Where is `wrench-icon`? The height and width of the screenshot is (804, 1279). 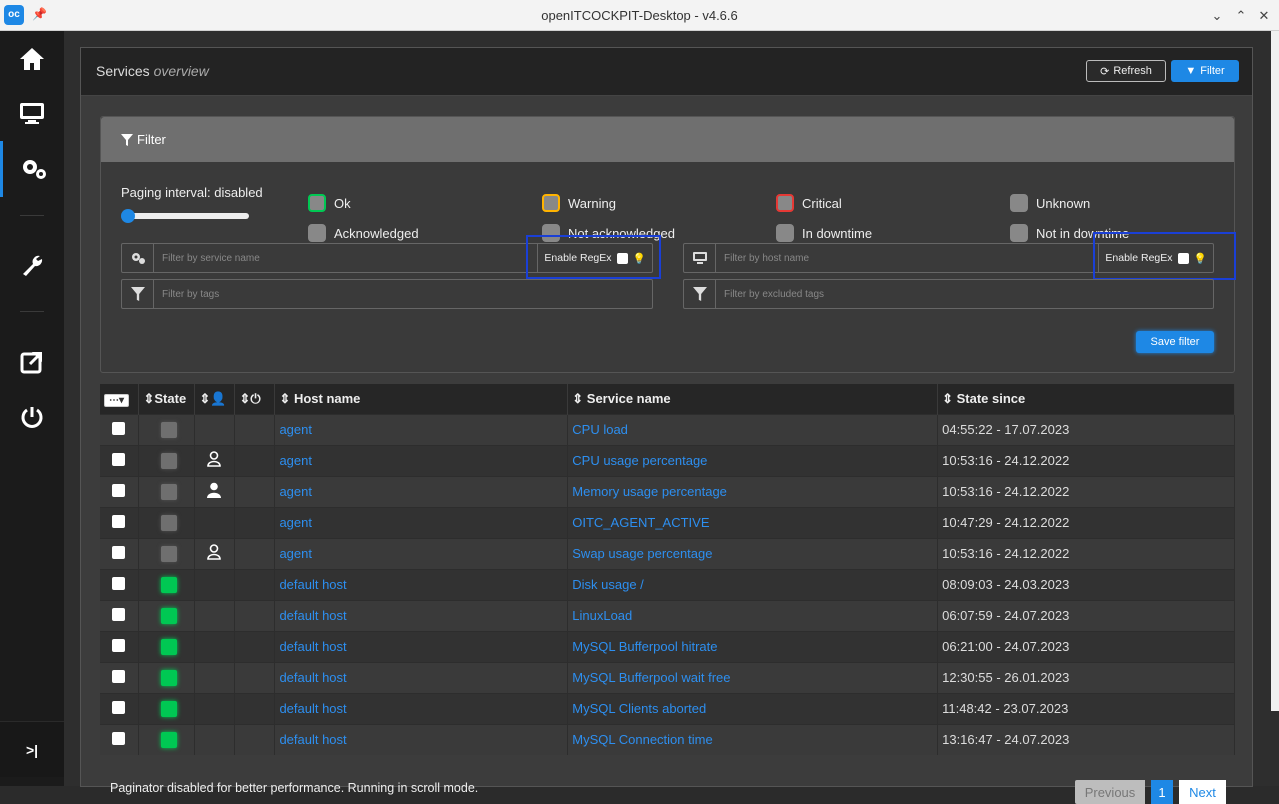 wrench-icon is located at coordinates (32, 265).